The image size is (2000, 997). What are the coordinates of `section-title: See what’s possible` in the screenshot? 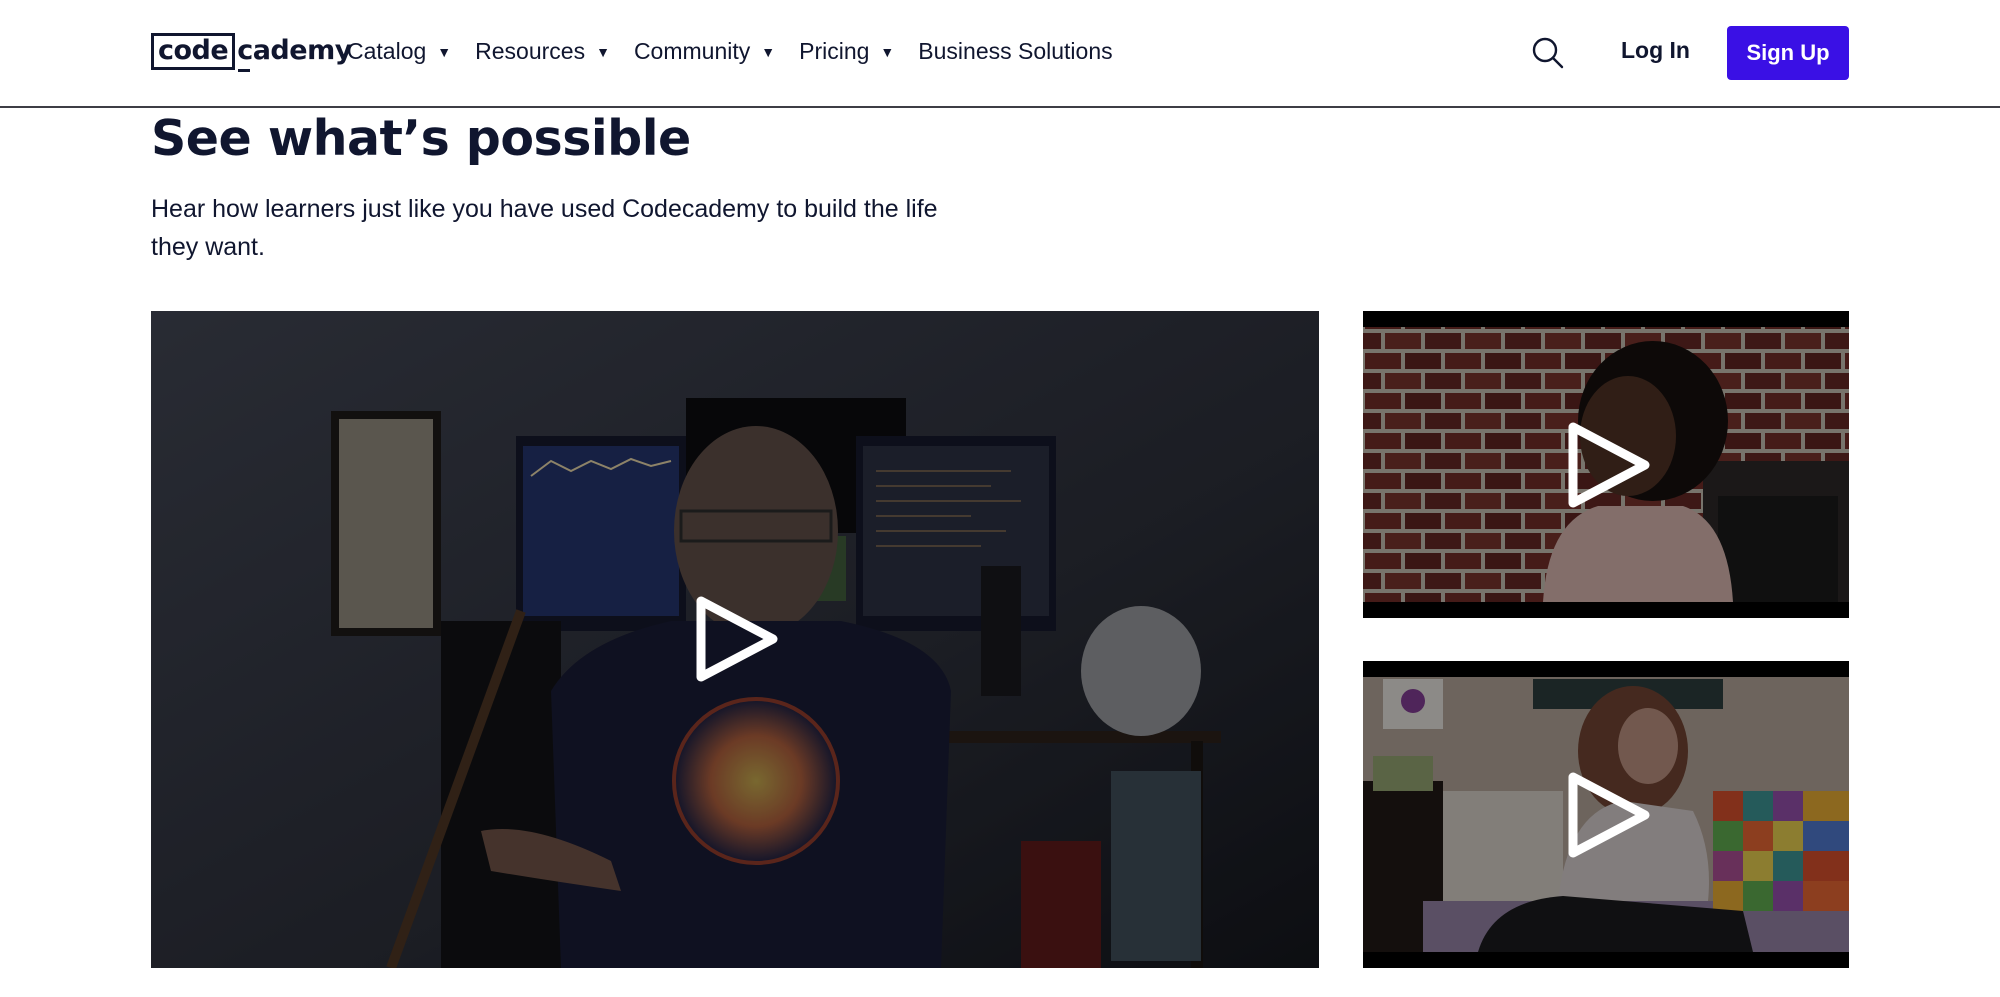 It's located at (421, 138).